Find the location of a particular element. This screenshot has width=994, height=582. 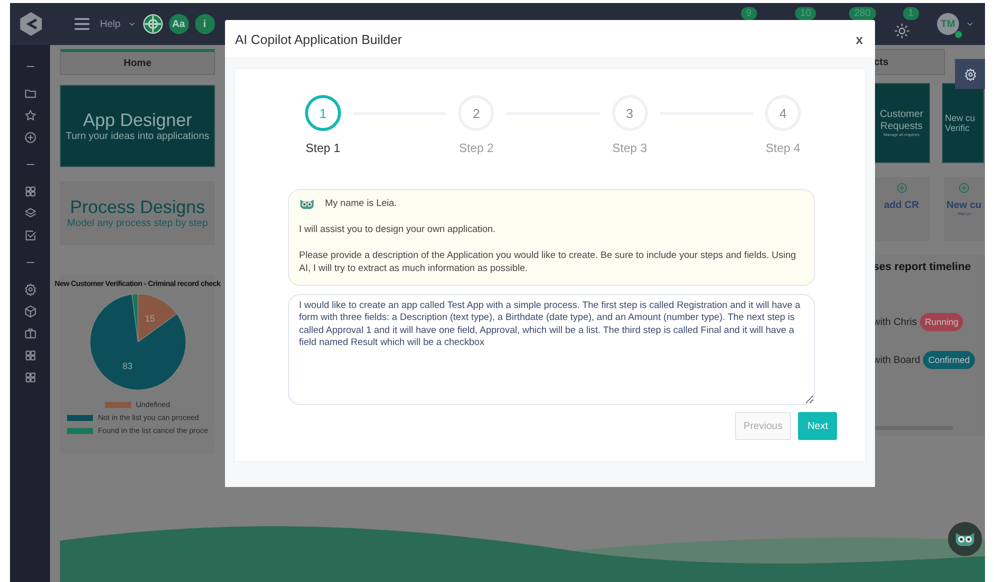

step-circle: 2 is located at coordinates (476, 113).